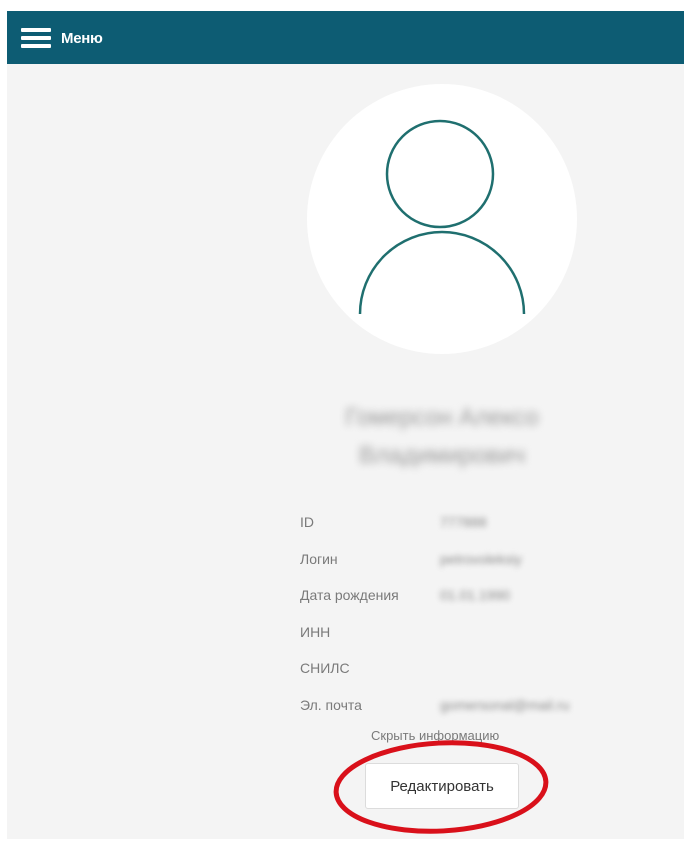  What do you see at coordinates (442, 455) in the screenshot?
I see `fullname-line-2: Владимирович` at bounding box center [442, 455].